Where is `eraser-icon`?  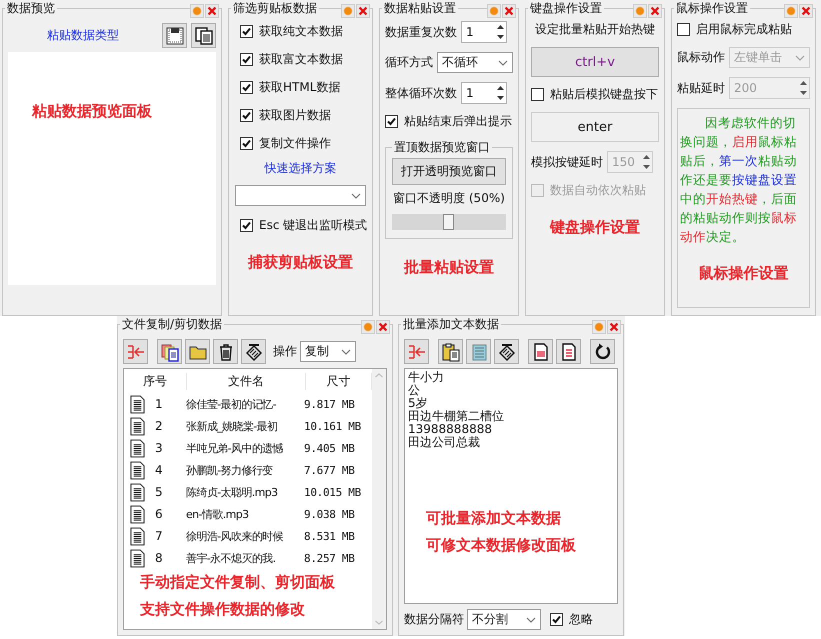
eraser-icon is located at coordinates (506, 352).